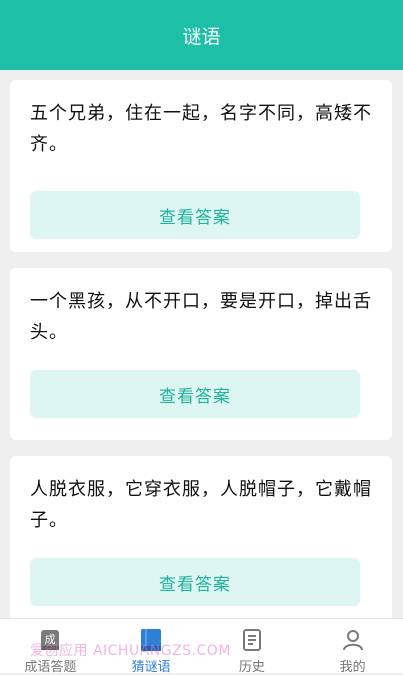 The height and width of the screenshot is (675, 403). Describe the element at coordinates (201, 129) in the screenshot. I see `riddle-text: 五个兄弟，住在一起，名字不同，高矮不齐。` at that location.